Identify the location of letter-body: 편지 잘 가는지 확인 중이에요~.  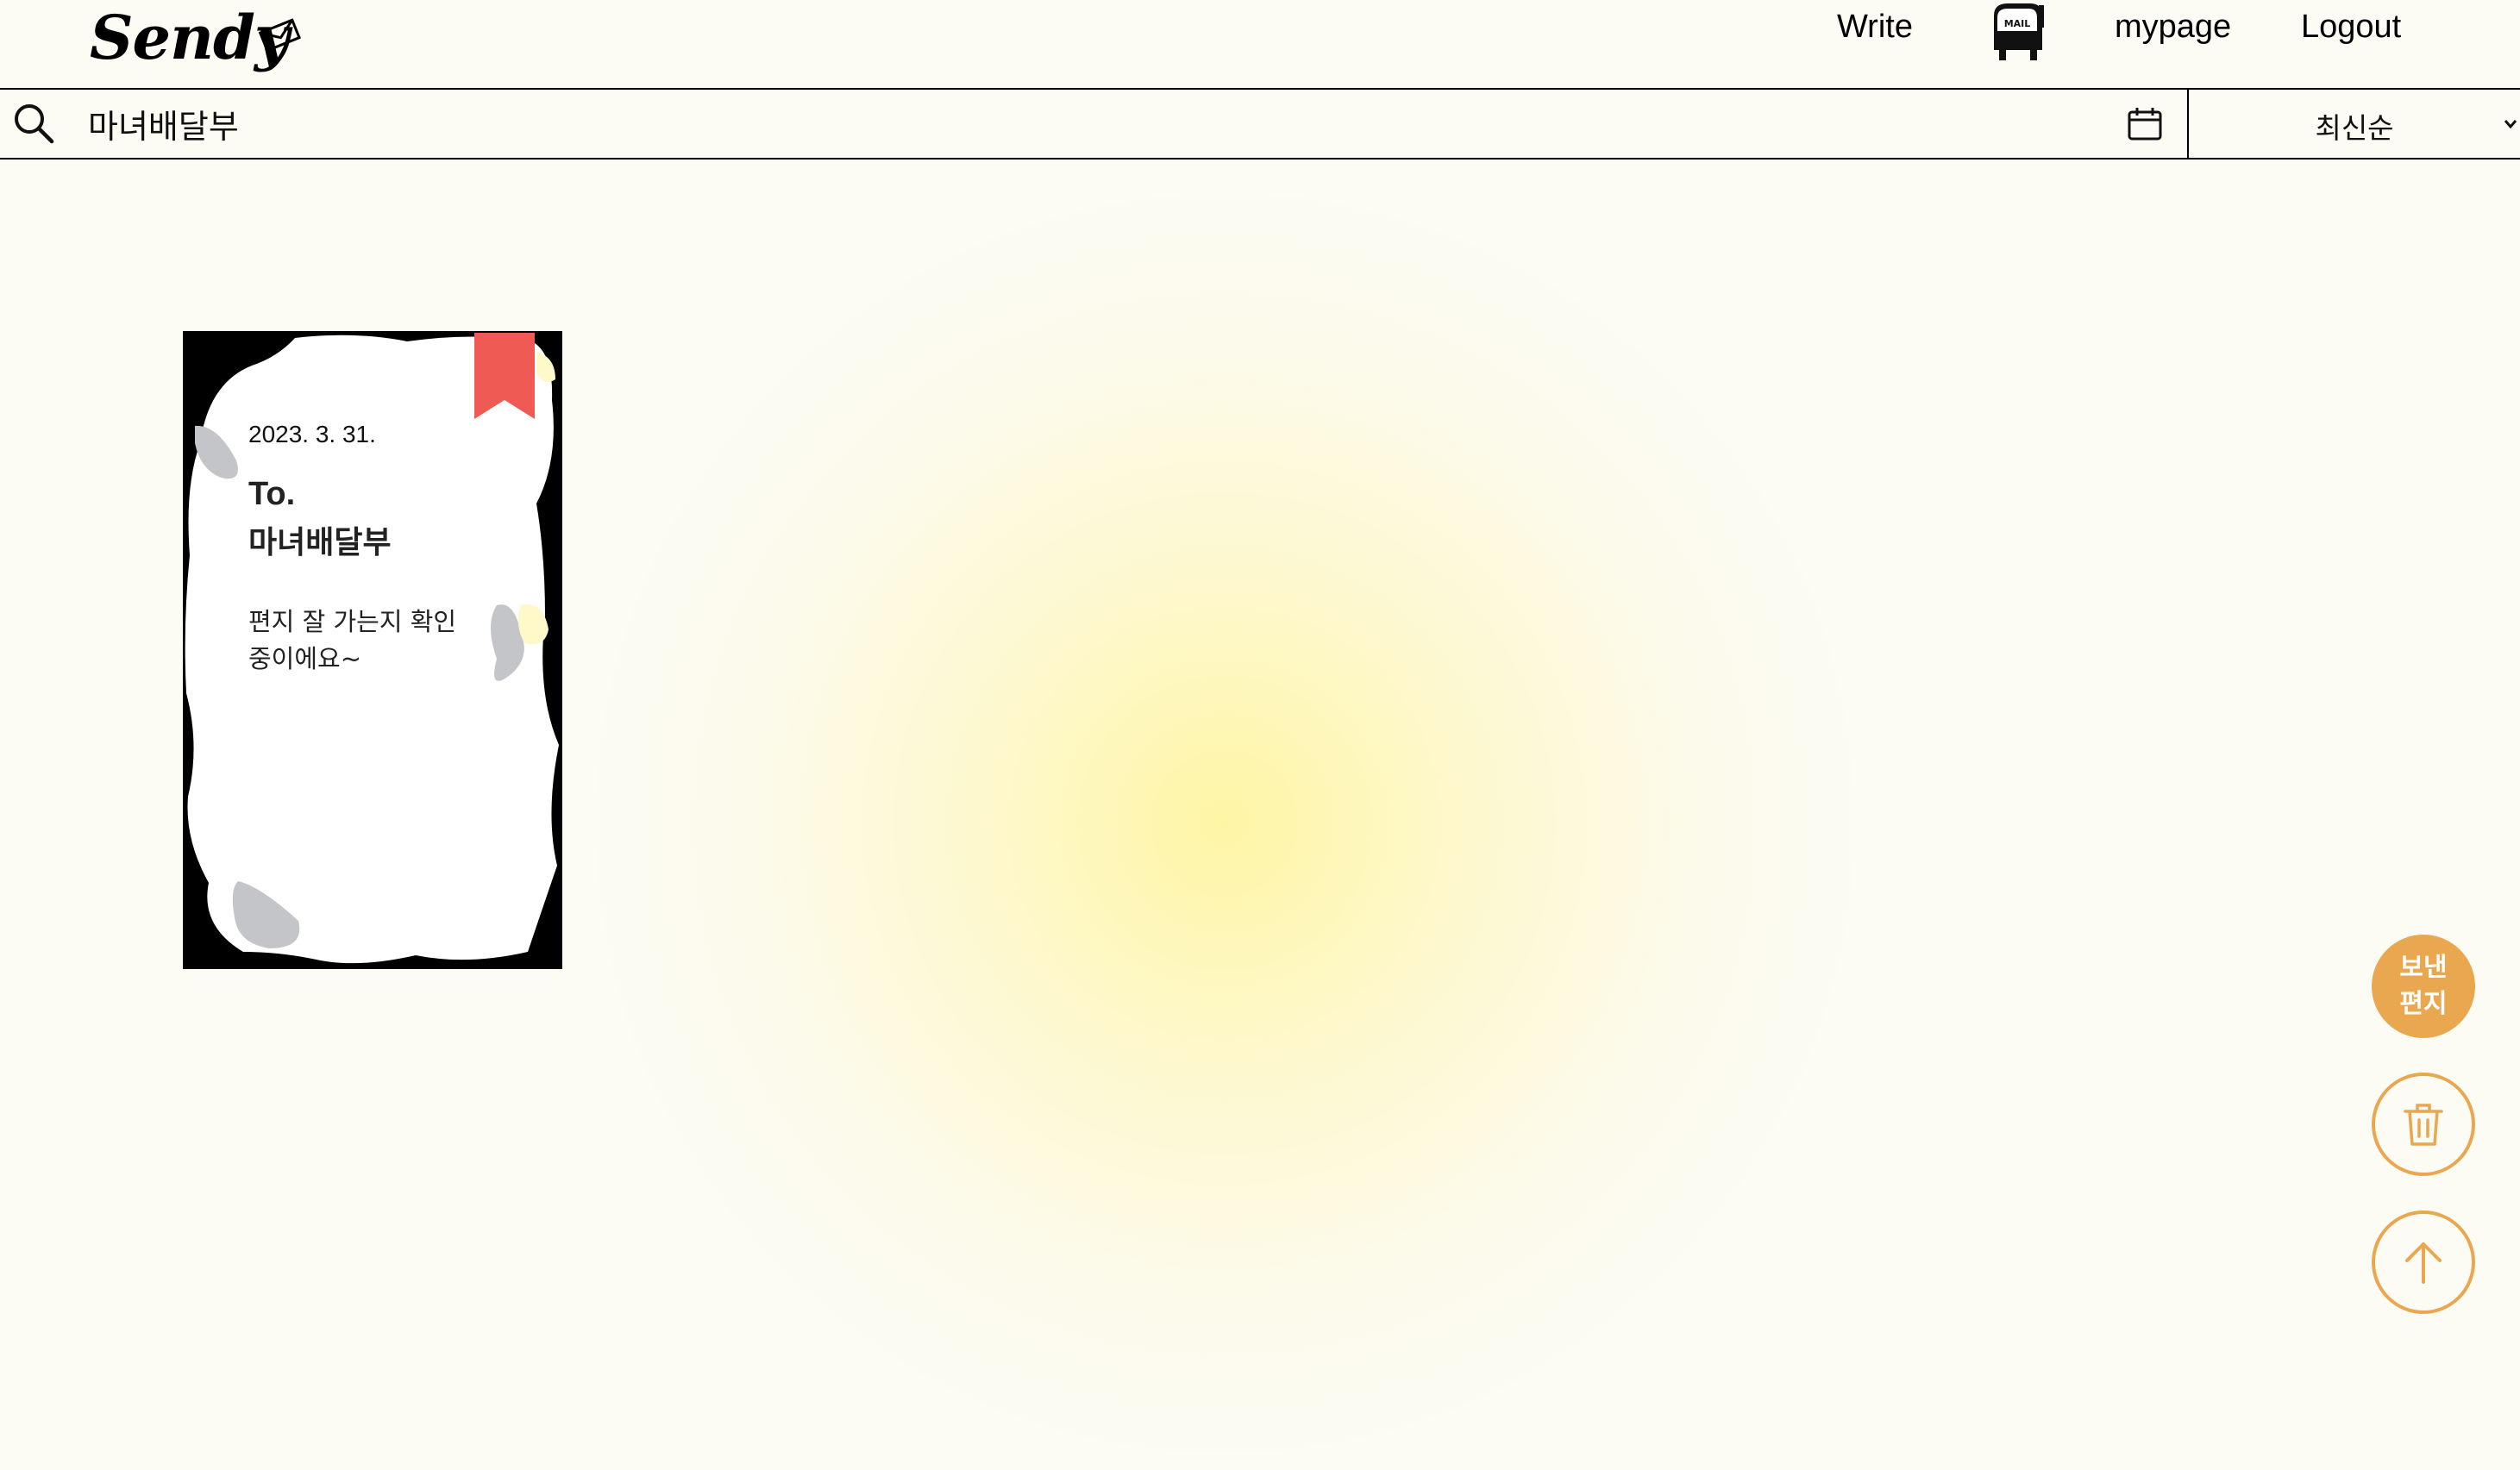
(373, 641).